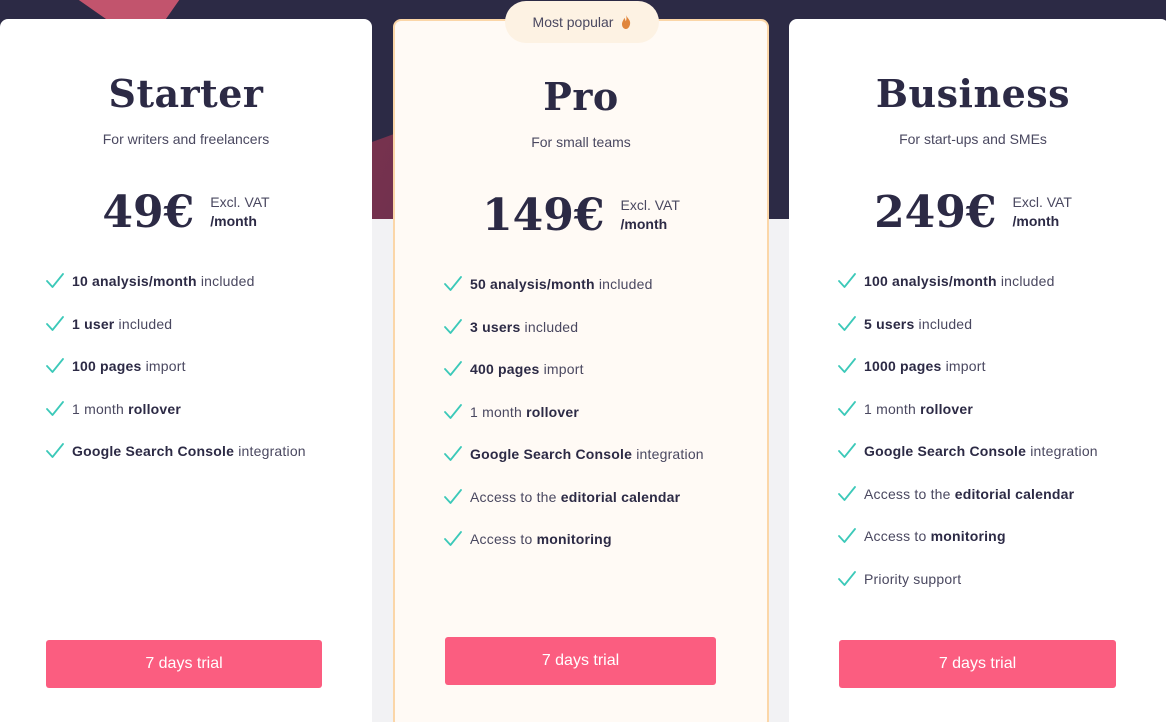  What do you see at coordinates (543, 215) in the screenshot?
I see `plan-price: 149€` at bounding box center [543, 215].